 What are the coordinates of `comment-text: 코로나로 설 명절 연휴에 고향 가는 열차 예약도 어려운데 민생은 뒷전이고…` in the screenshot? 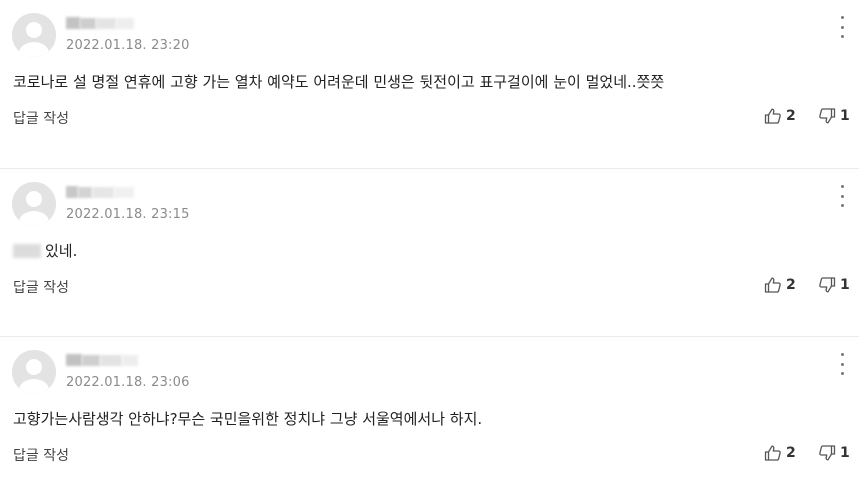 It's located at (338, 81).